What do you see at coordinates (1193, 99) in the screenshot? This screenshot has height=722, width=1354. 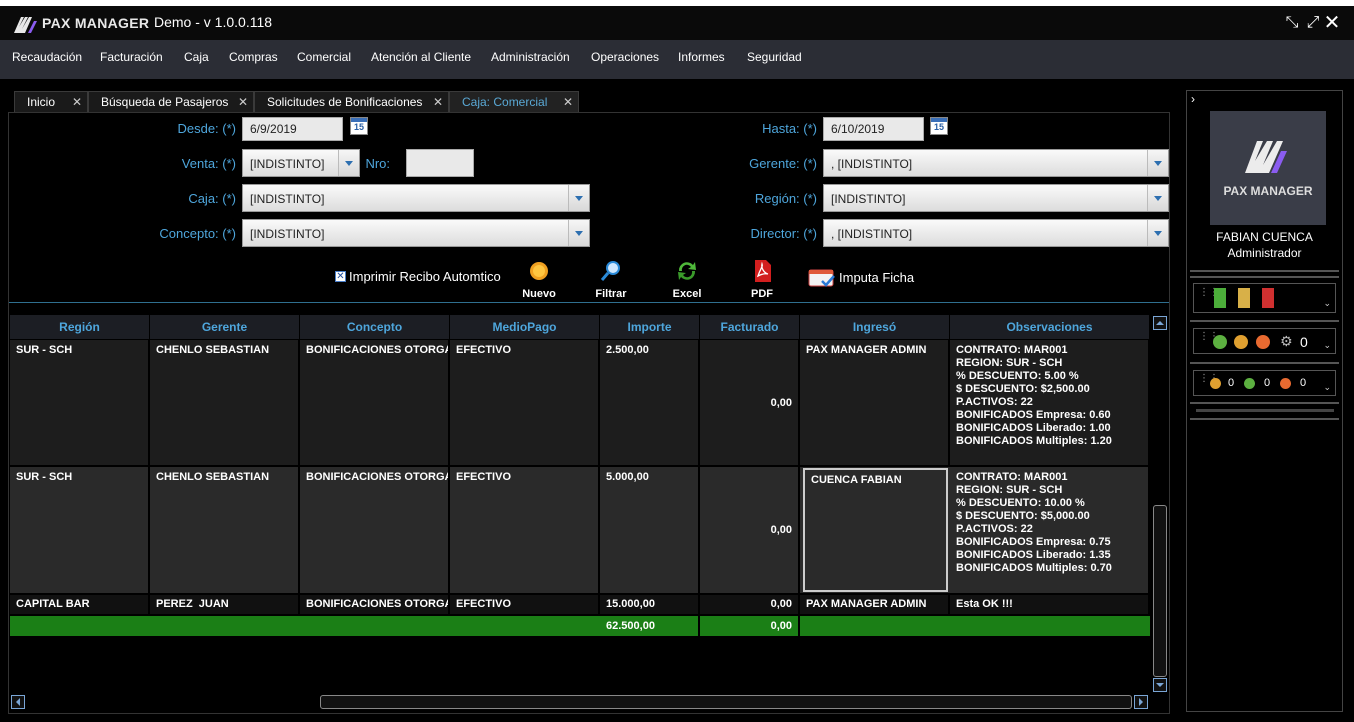 I see `collapse-panel-icon: ›` at bounding box center [1193, 99].